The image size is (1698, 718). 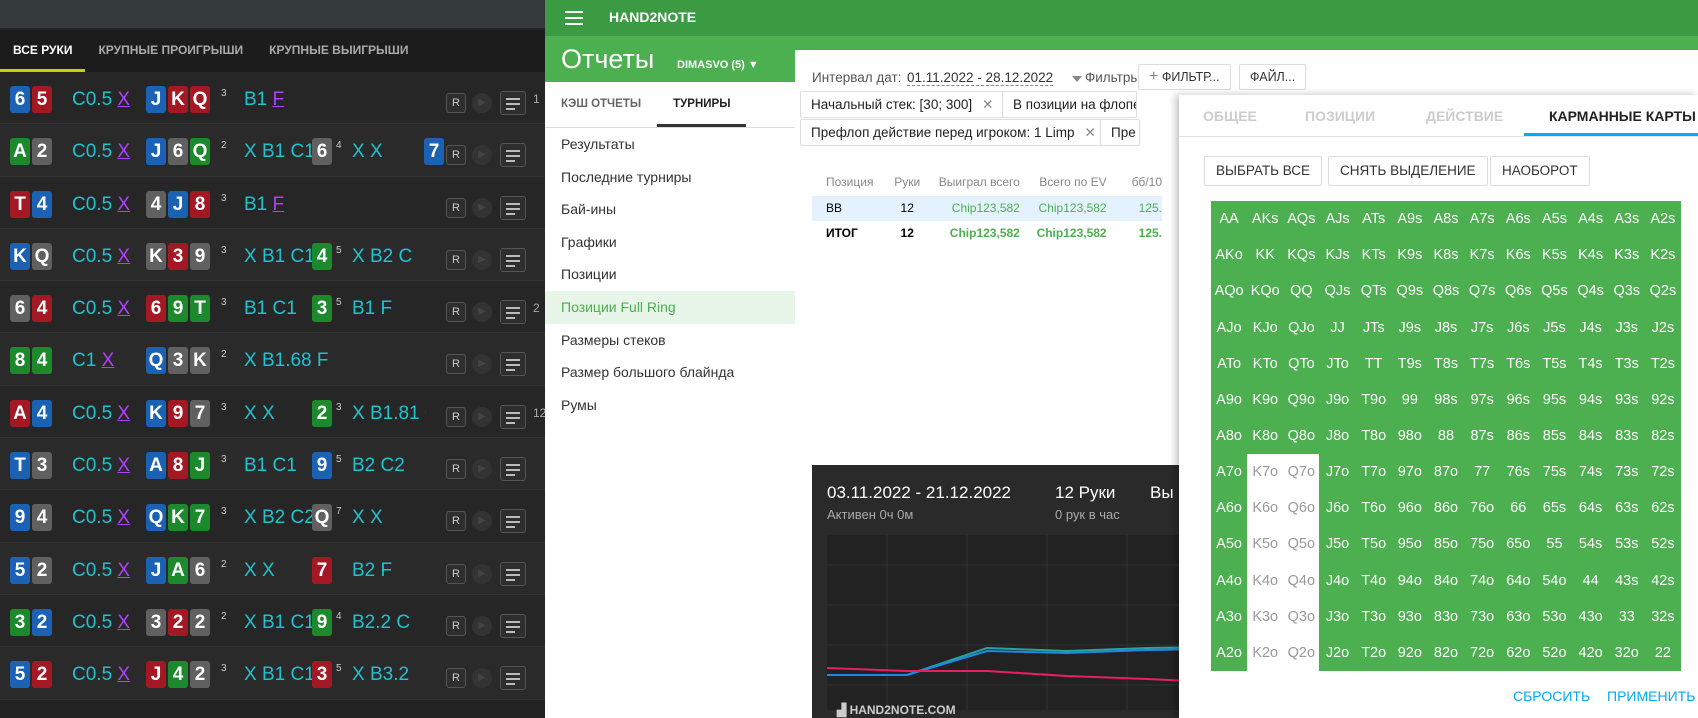 I want to click on tab-action: ДЕЙСТВИЕ, so click(x=1464, y=116).